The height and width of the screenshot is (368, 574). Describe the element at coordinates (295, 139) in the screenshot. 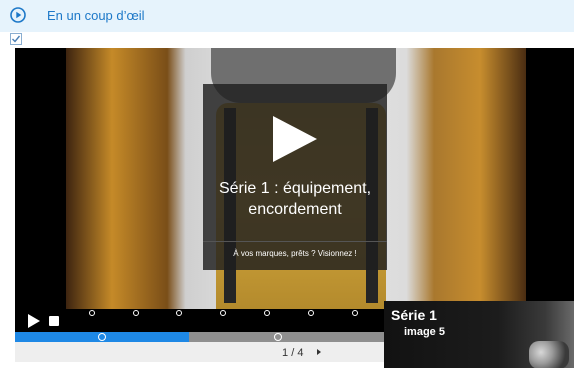

I see `big-play-icon` at that location.